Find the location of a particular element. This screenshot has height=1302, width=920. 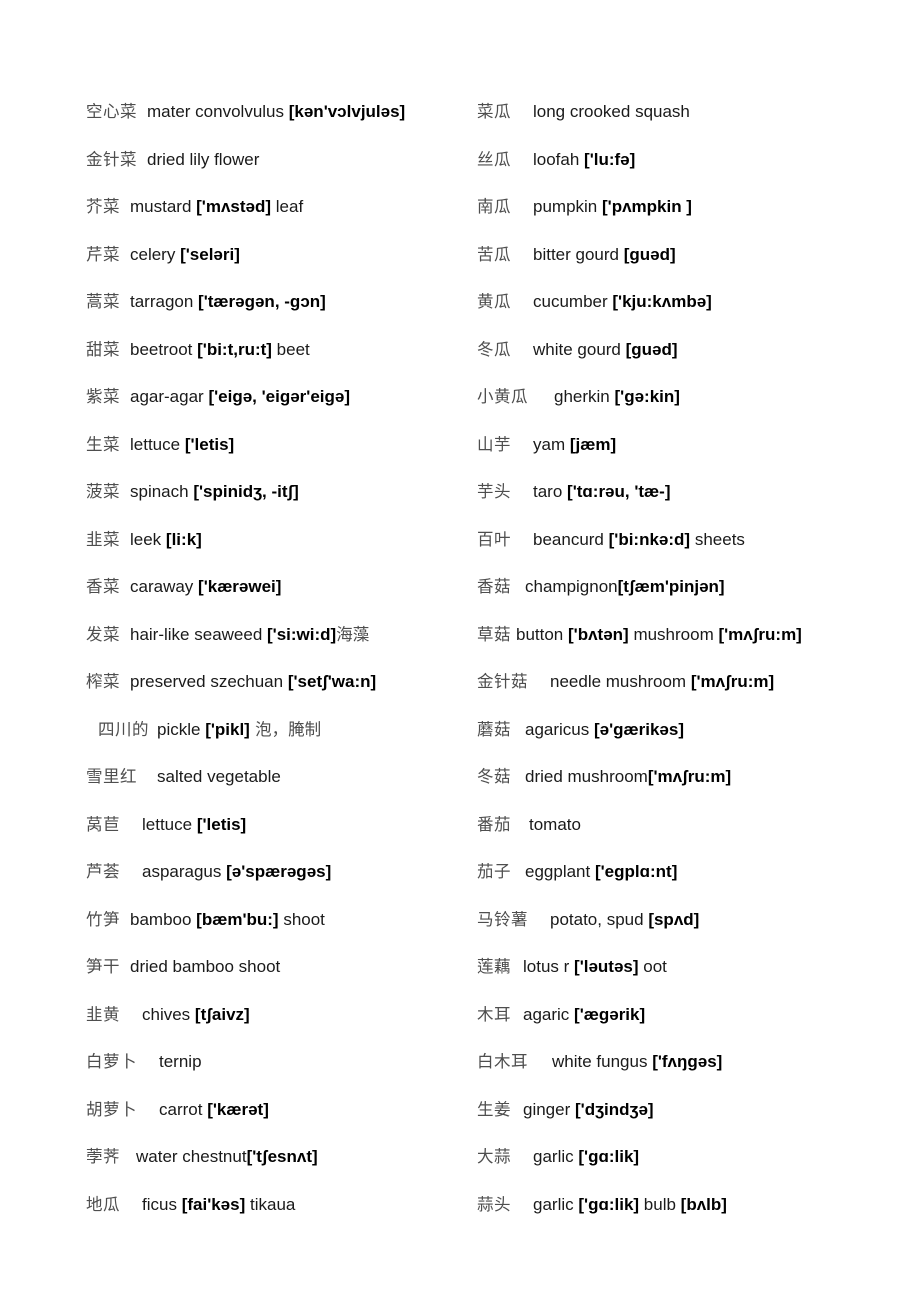

glossary-entry: 生菜 lettuce ['letis] is located at coordinates (276, 445).